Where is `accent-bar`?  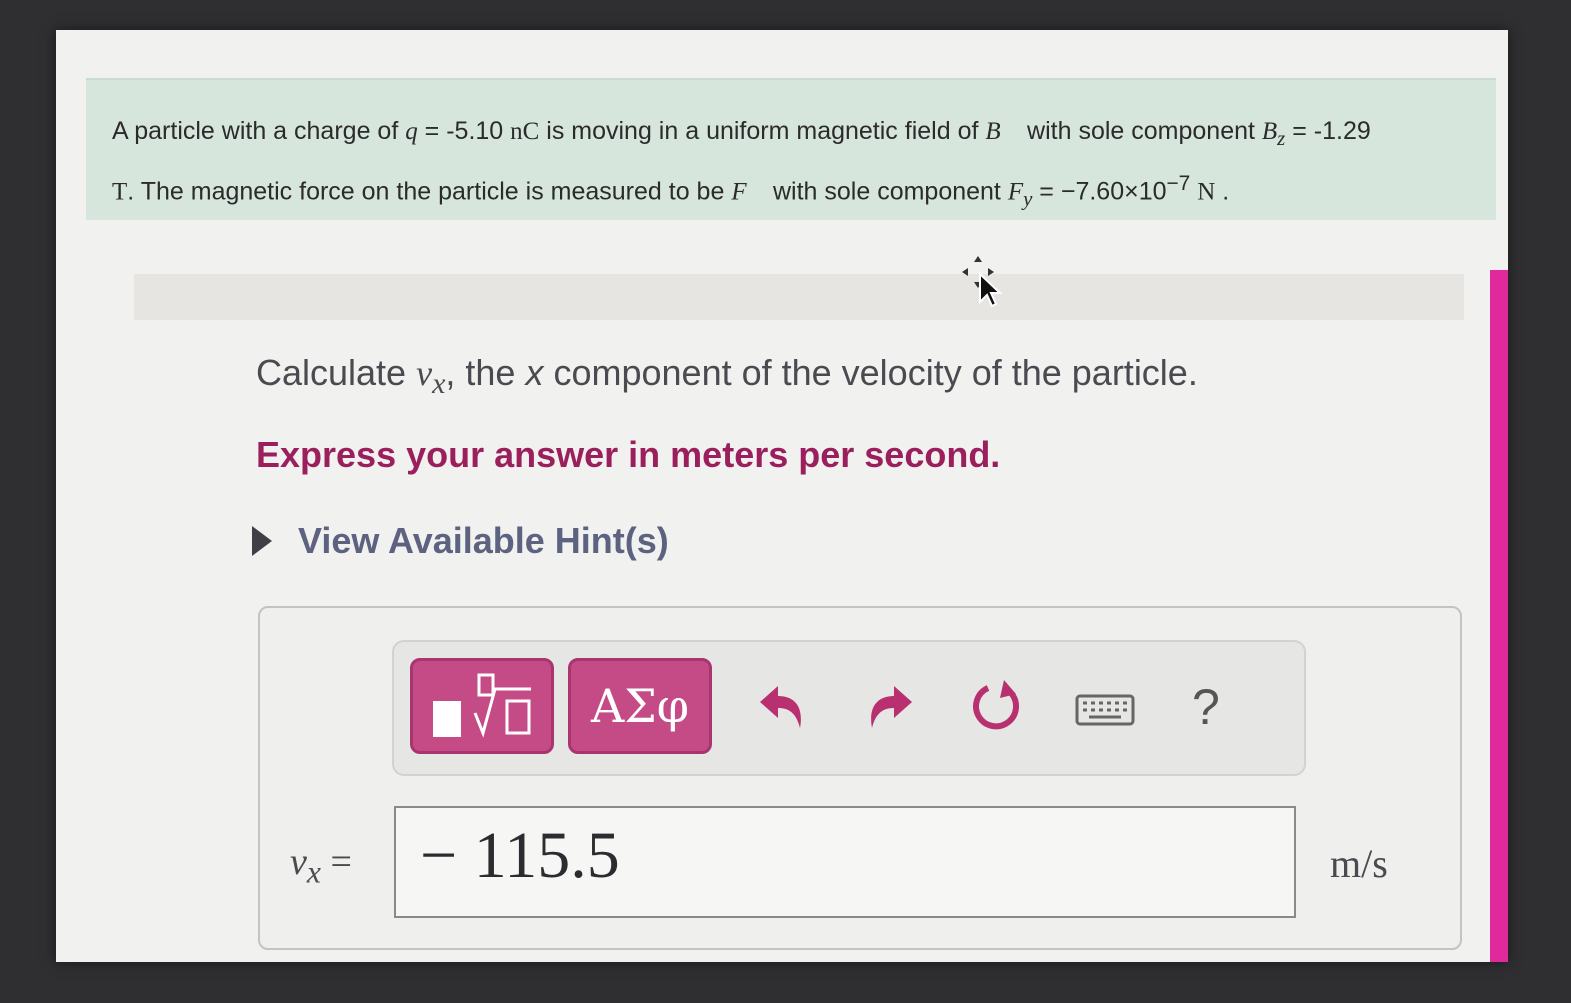
accent-bar is located at coordinates (1499, 616).